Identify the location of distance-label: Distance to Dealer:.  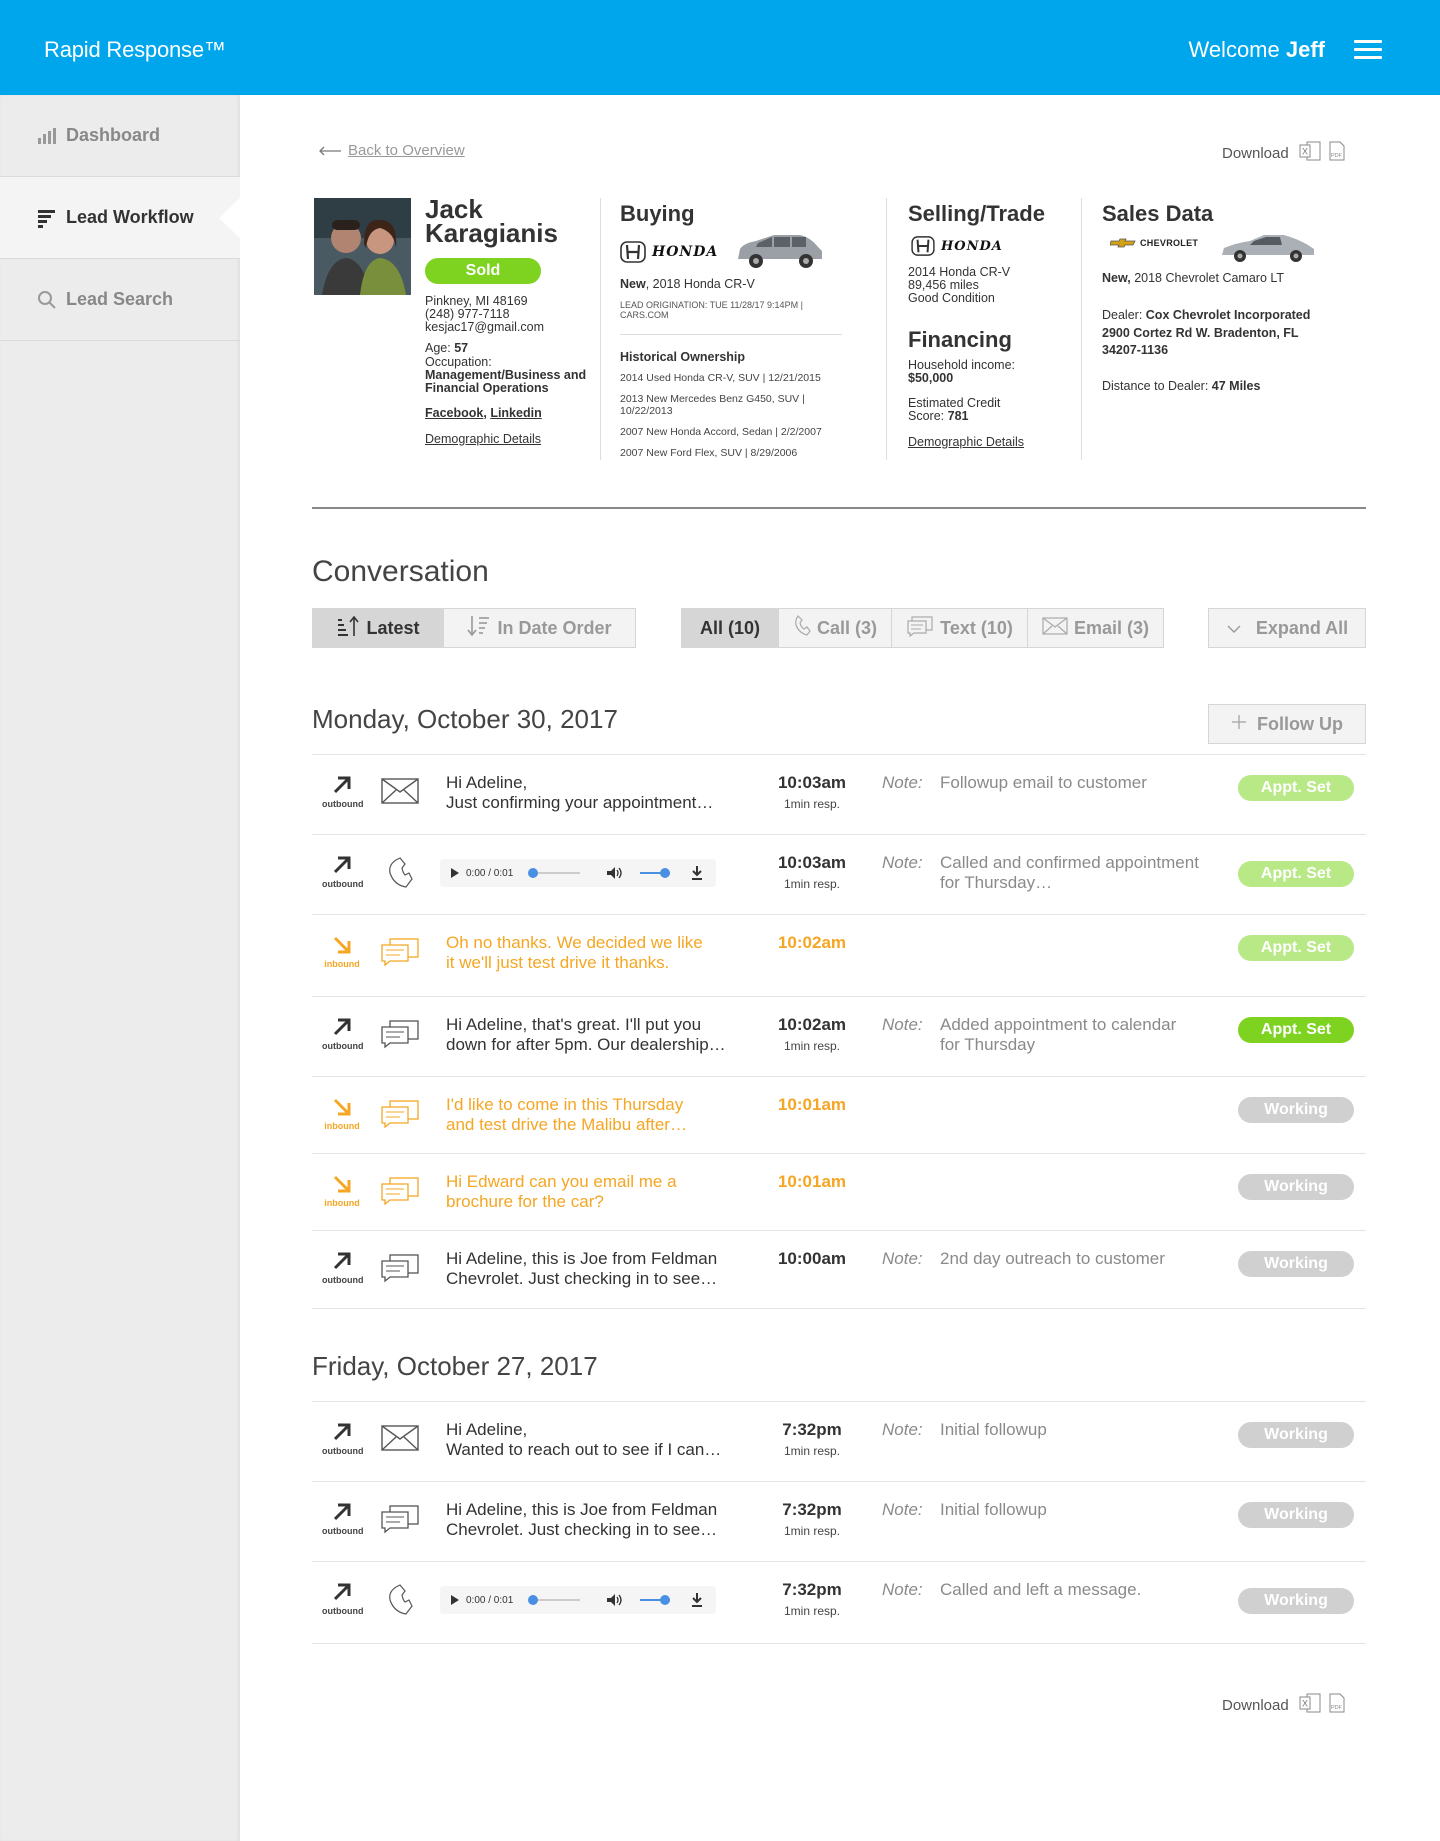
(1155, 385).